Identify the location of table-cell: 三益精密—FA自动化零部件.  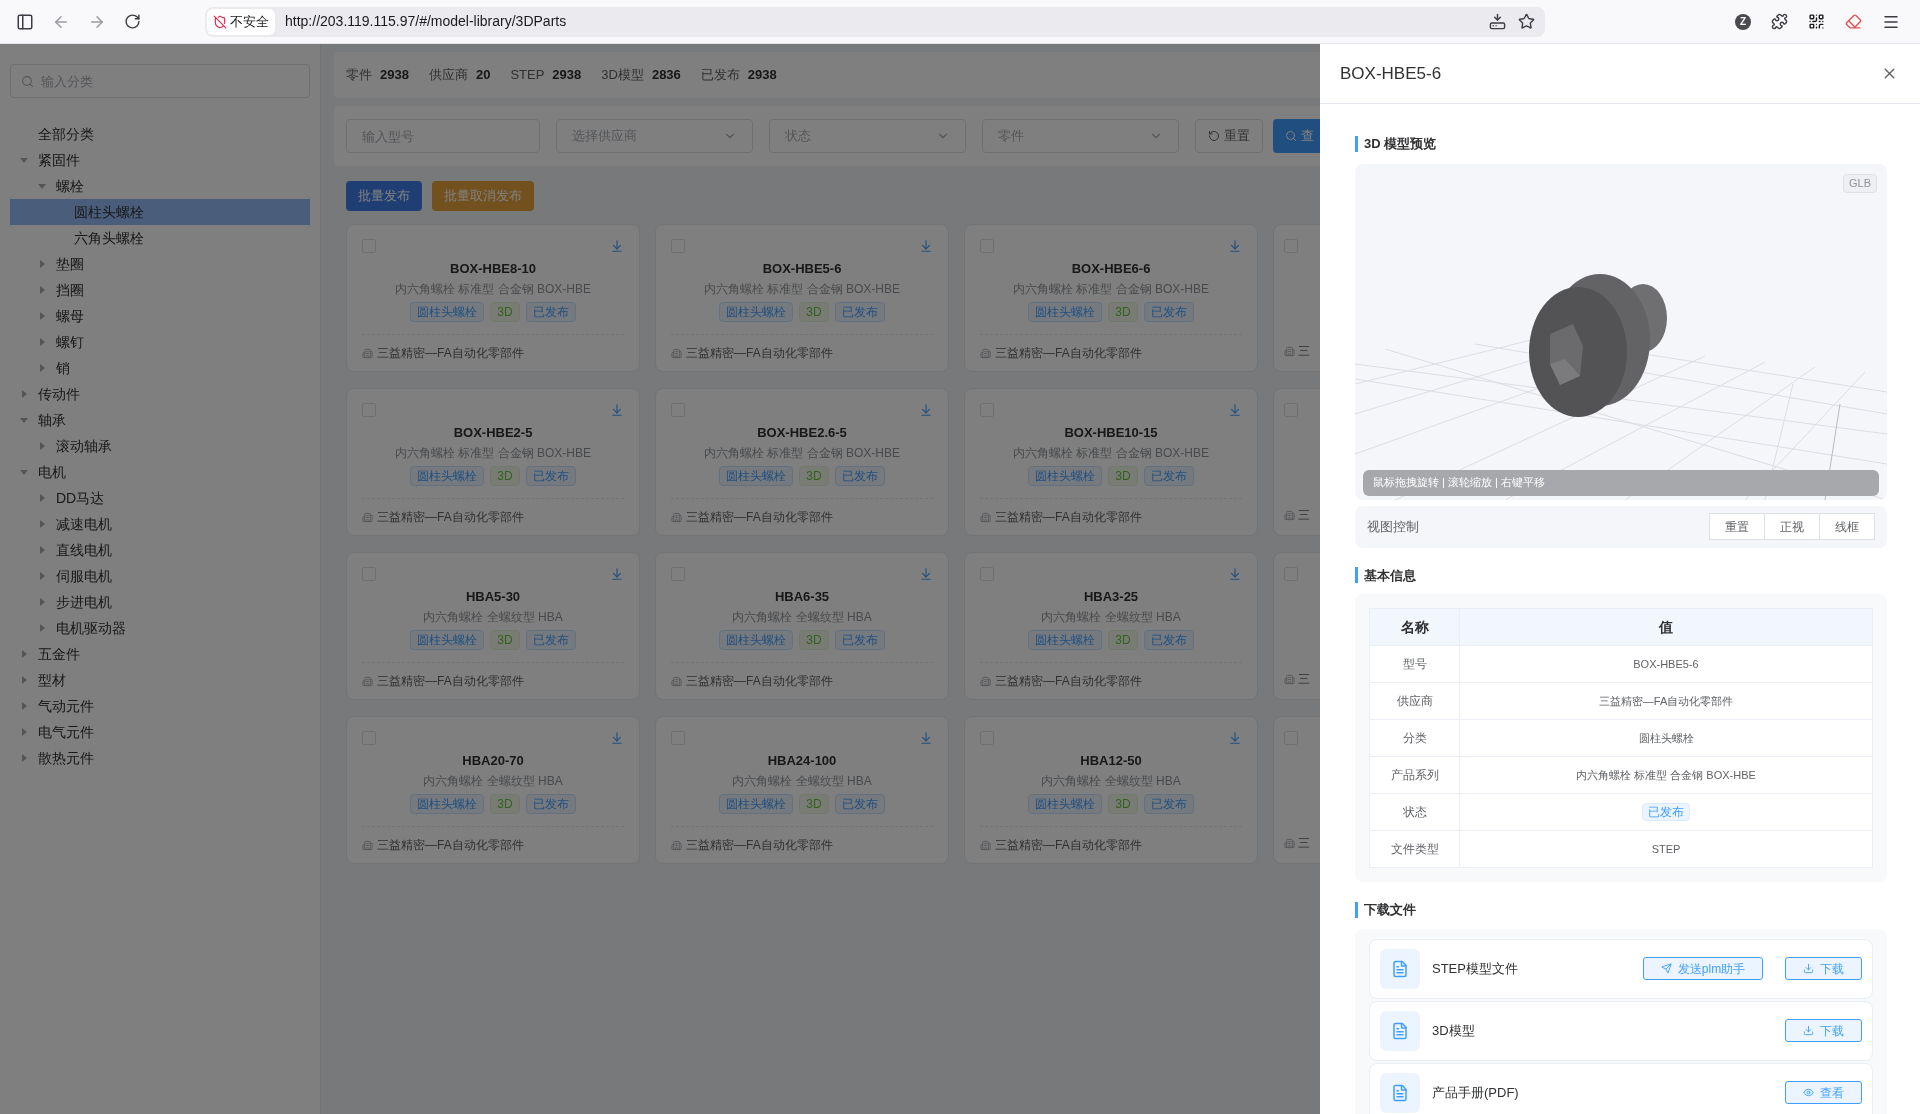
(1666, 701).